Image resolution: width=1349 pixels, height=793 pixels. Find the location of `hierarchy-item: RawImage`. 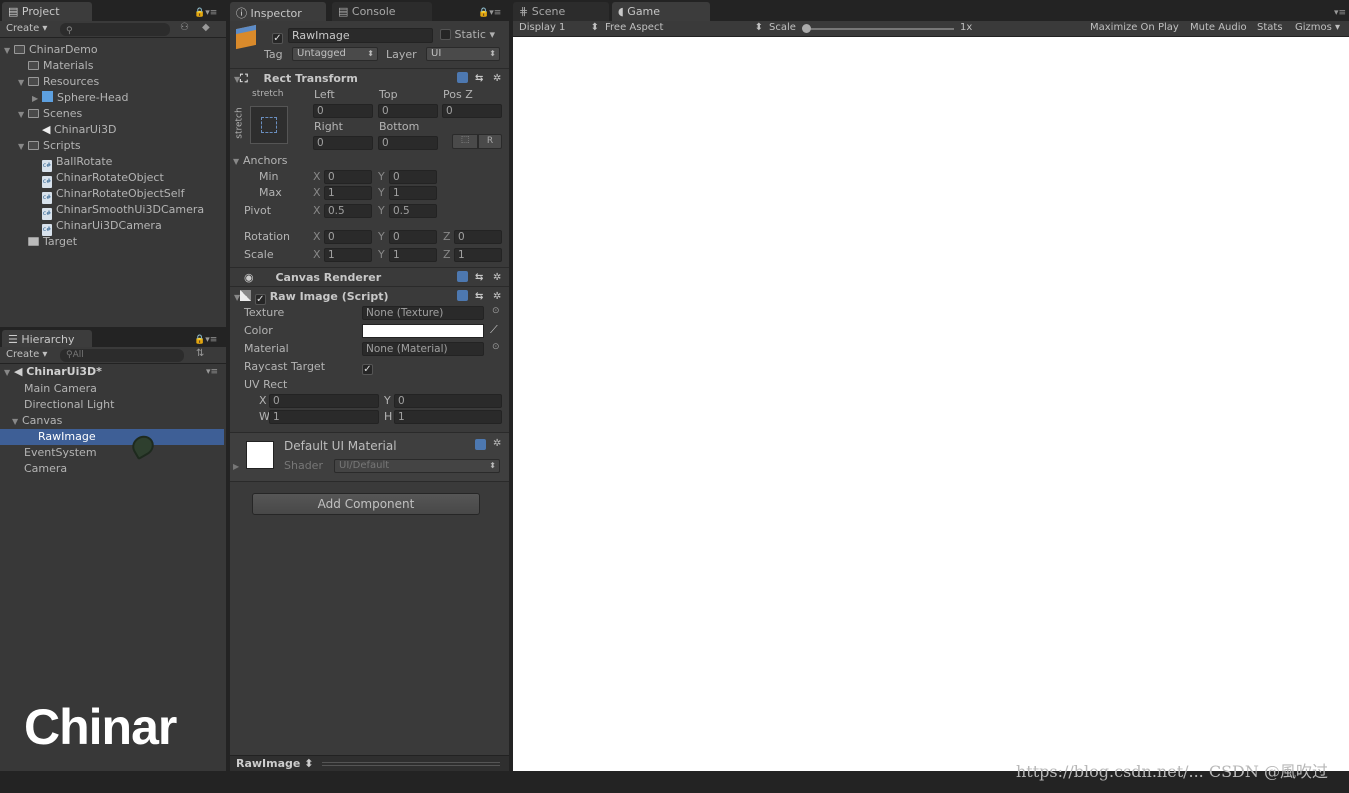

hierarchy-item: RawImage is located at coordinates (112, 437).